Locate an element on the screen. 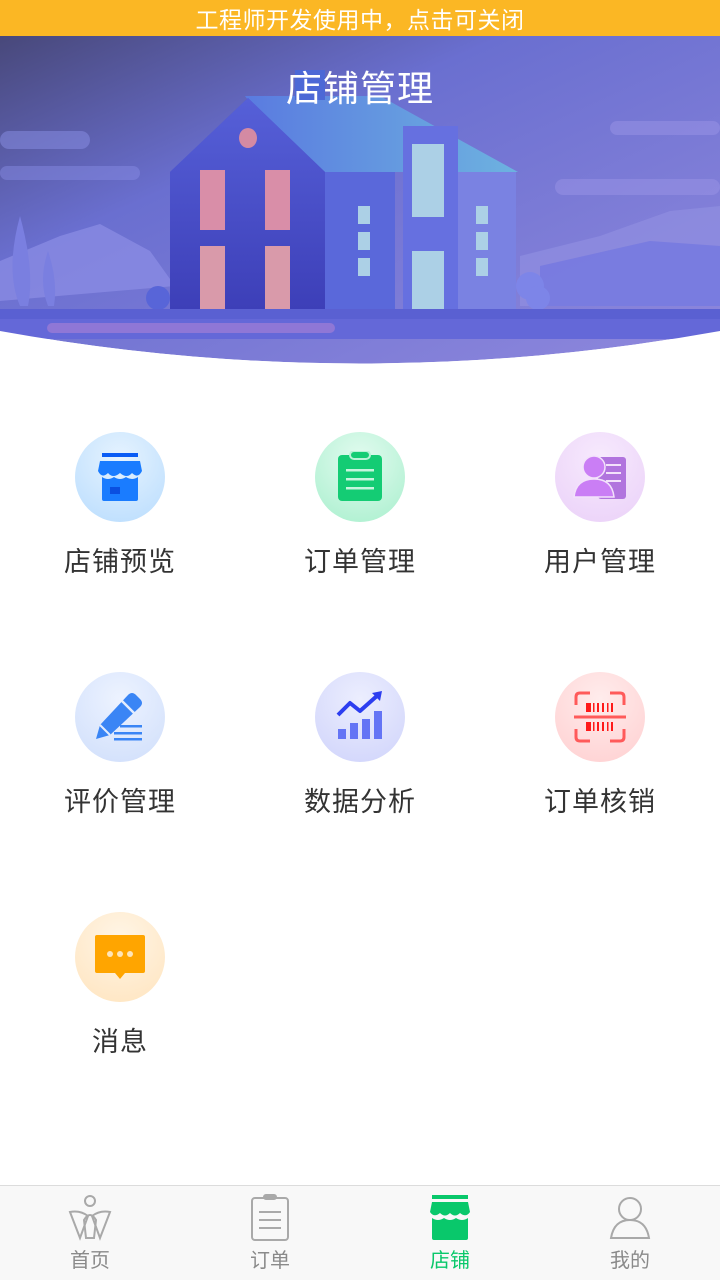 This screenshot has height=1280, width=720. menu-item-label: 评价管理 is located at coordinates (120, 802).